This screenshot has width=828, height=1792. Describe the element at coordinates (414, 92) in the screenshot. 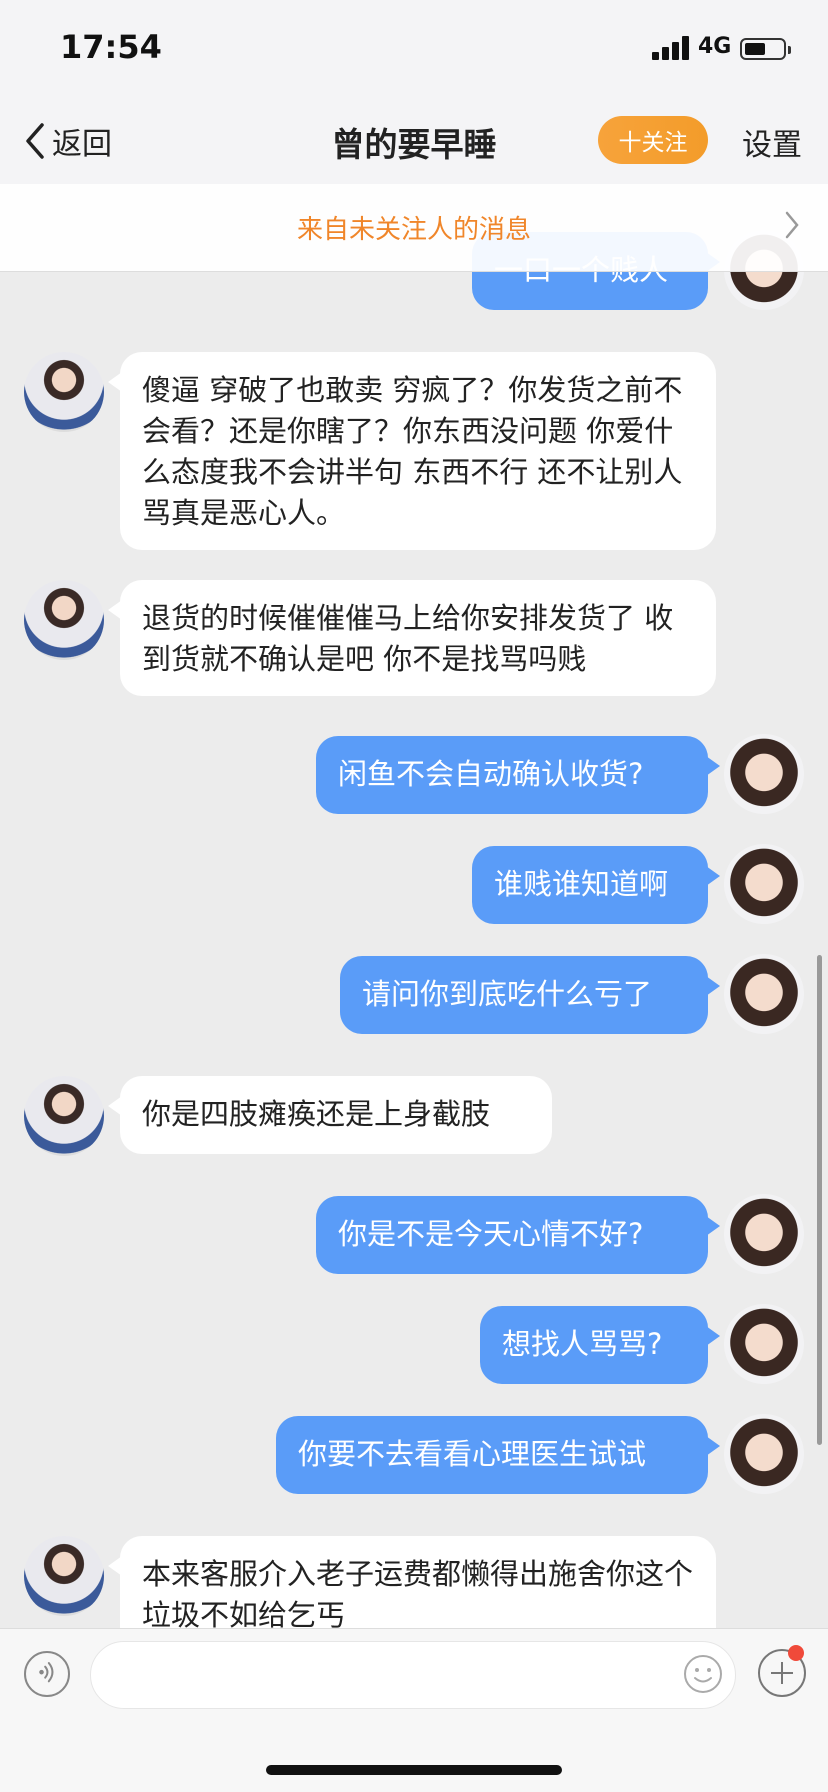

I see `top-bar: 17:54 4G 返回 曾的要早睡 十关注 设置` at that location.